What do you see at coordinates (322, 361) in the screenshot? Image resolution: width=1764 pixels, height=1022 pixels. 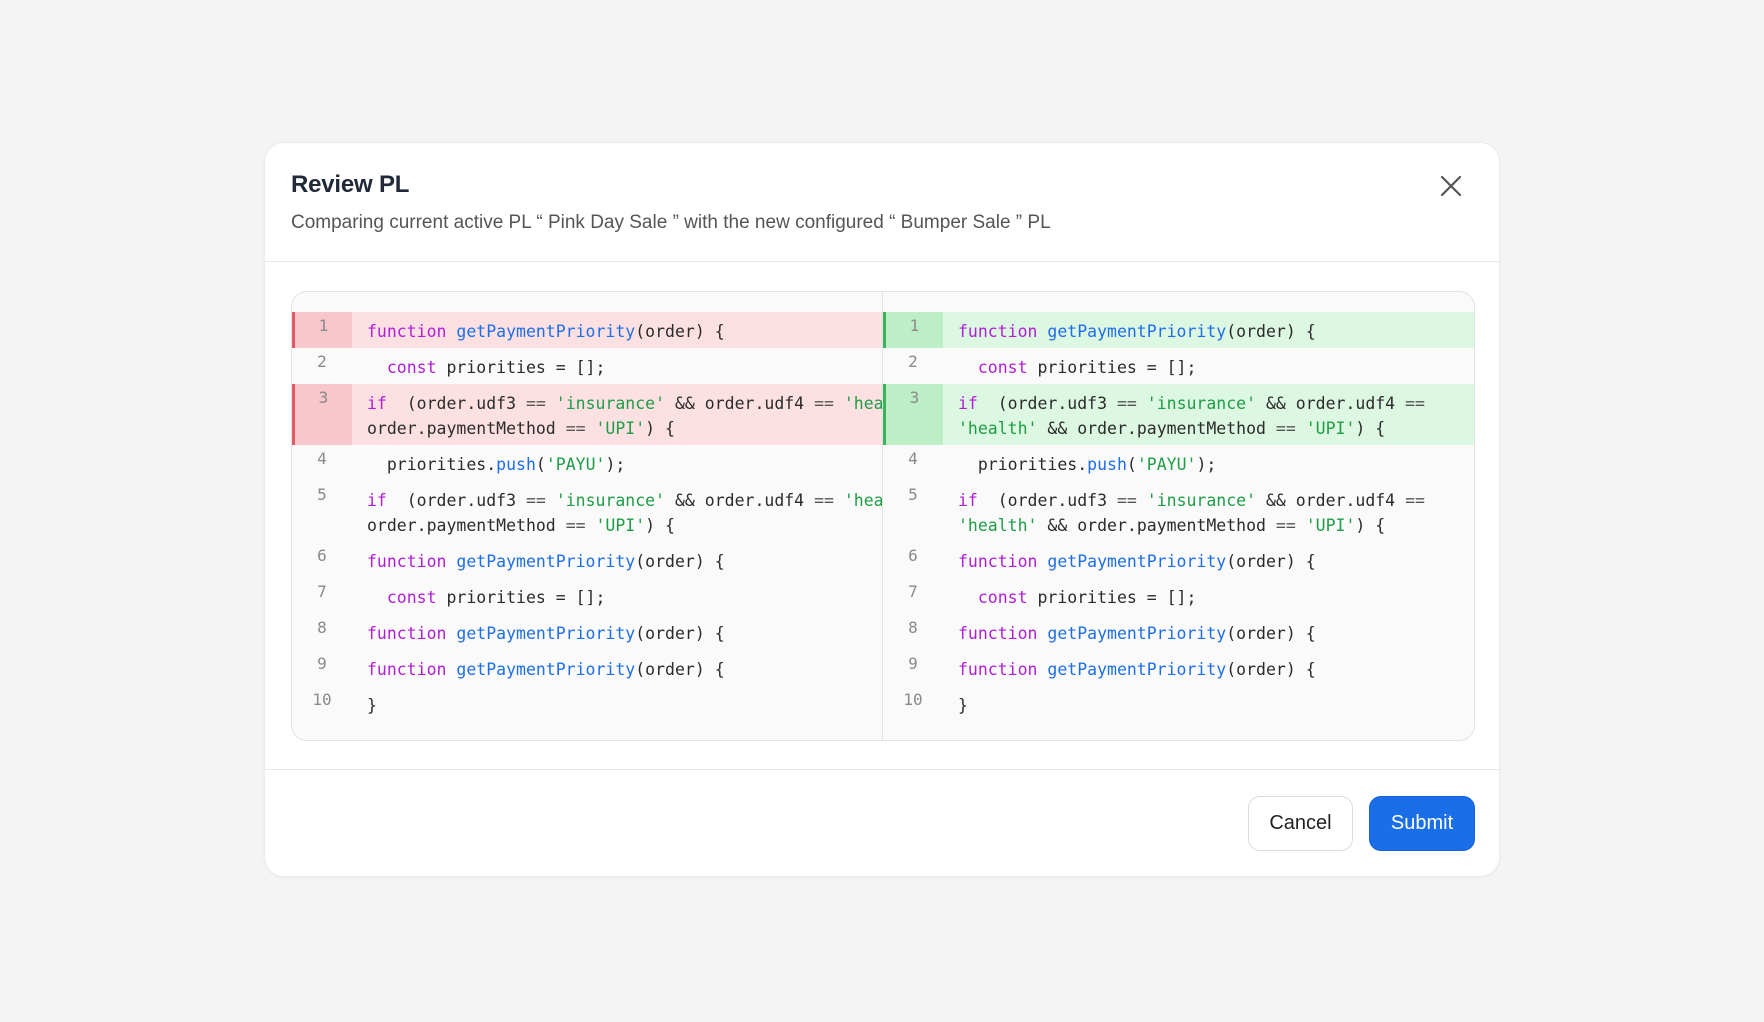 I see `line-number: 2` at bounding box center [322, 361].